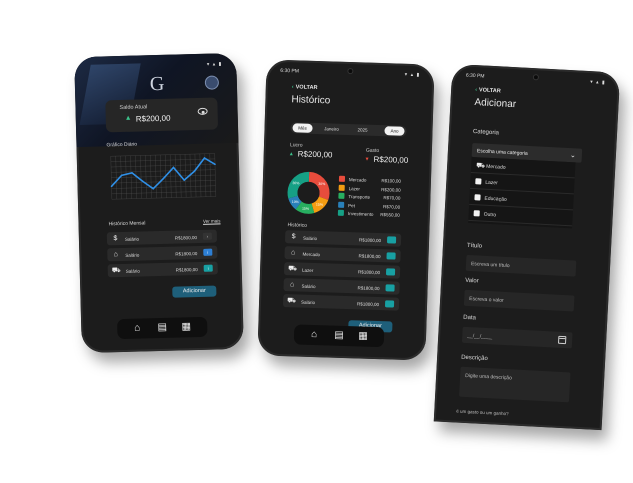 Image resolution: width=633 pixels, height=483 pixels. I want to click on legend-name: Lazer, so click(354, 188).